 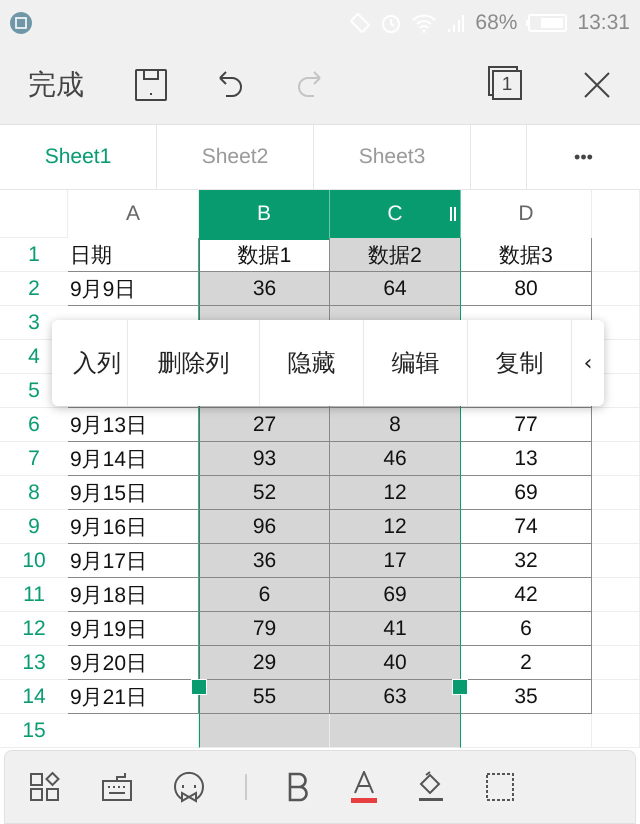 What do you see at coordinates (395, 697) in the screenshot?
I see `table-cell: 63` at bounding box center [395, 697].